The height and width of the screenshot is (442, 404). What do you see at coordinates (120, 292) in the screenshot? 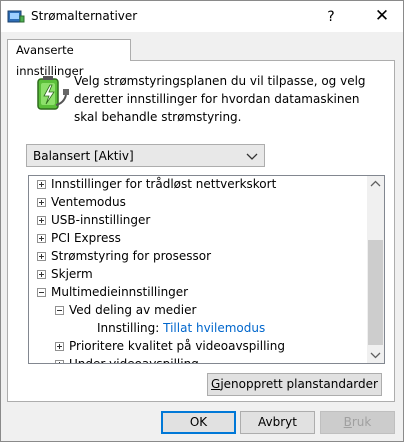
I see `tree-item-label: Multimedieinnstillinger` at bounding box center [120, 292].